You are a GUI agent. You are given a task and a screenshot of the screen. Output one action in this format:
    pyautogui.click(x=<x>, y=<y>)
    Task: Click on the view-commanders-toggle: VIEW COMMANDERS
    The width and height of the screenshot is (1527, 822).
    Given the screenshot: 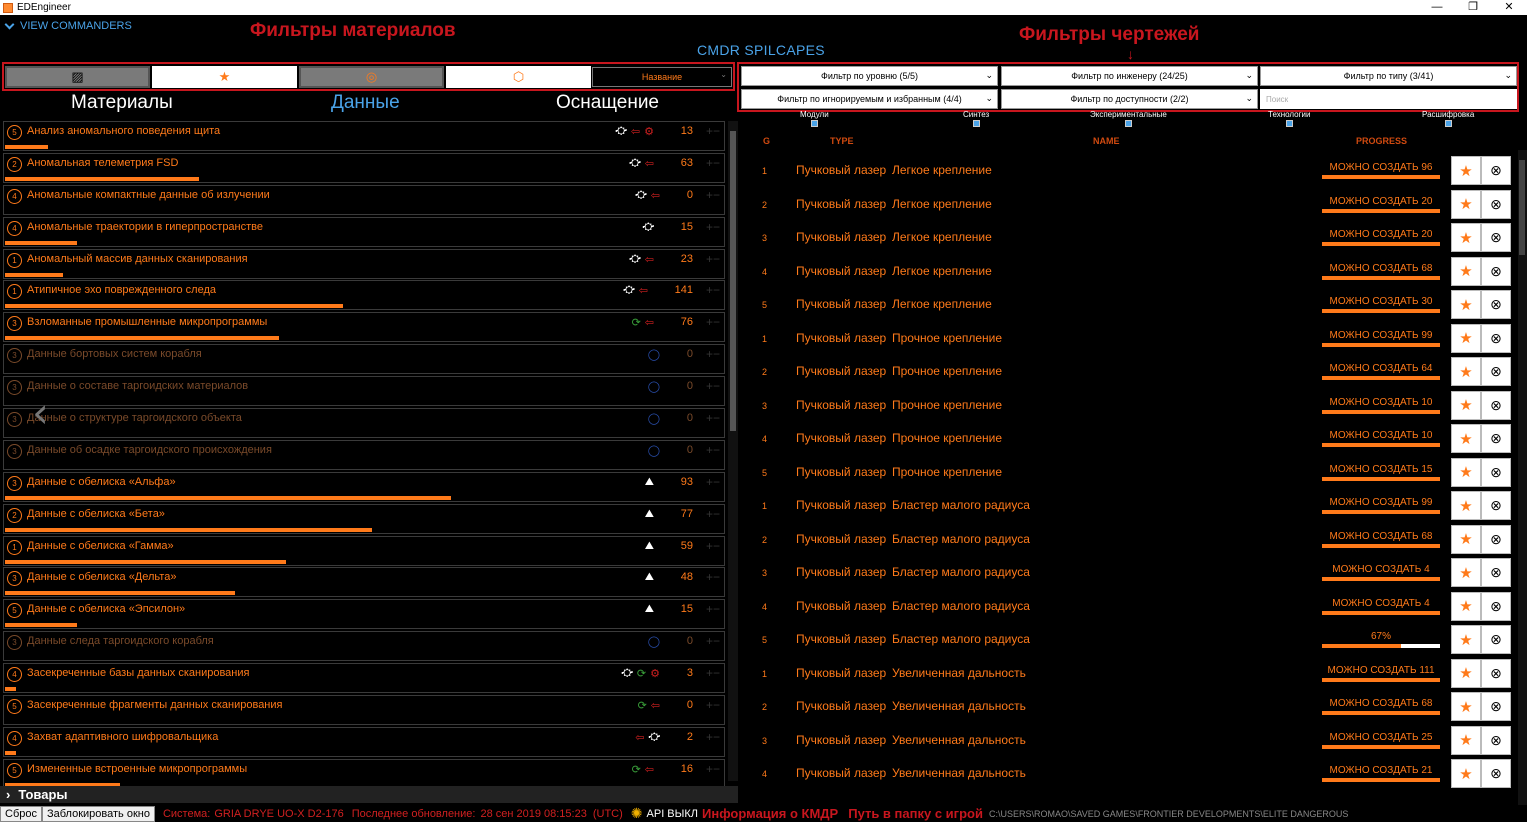 What is the action you would take?
    pyautogui.click(x=68, y=25)
    